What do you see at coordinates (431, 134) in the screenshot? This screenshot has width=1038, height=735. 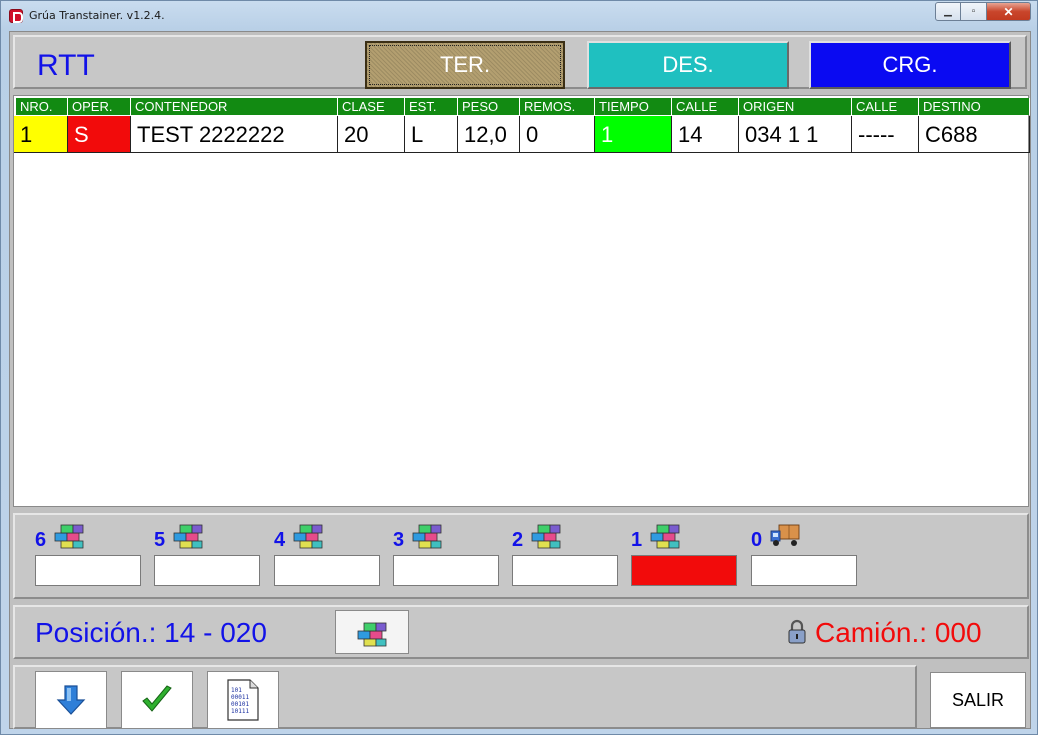 I see `cell-est: L` at bounding box center [431, 134].